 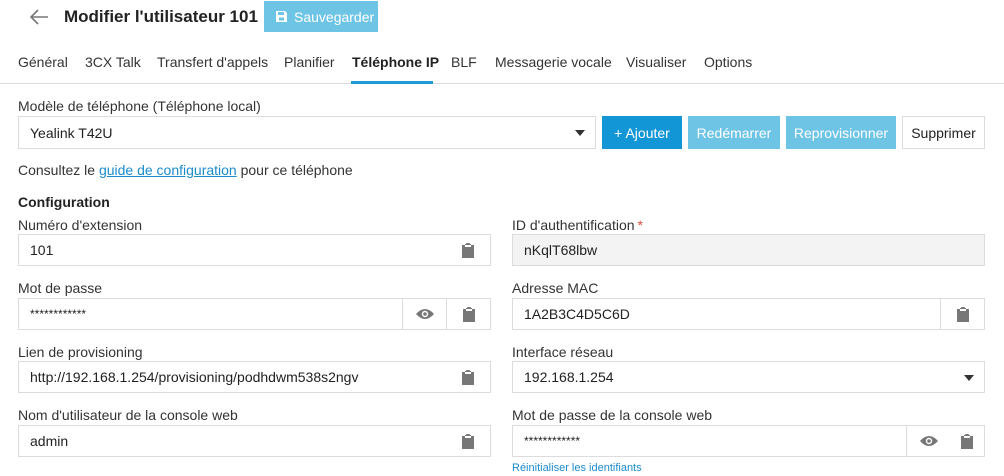 I want to click on copy-mac-button, so click(x=962, y=314).